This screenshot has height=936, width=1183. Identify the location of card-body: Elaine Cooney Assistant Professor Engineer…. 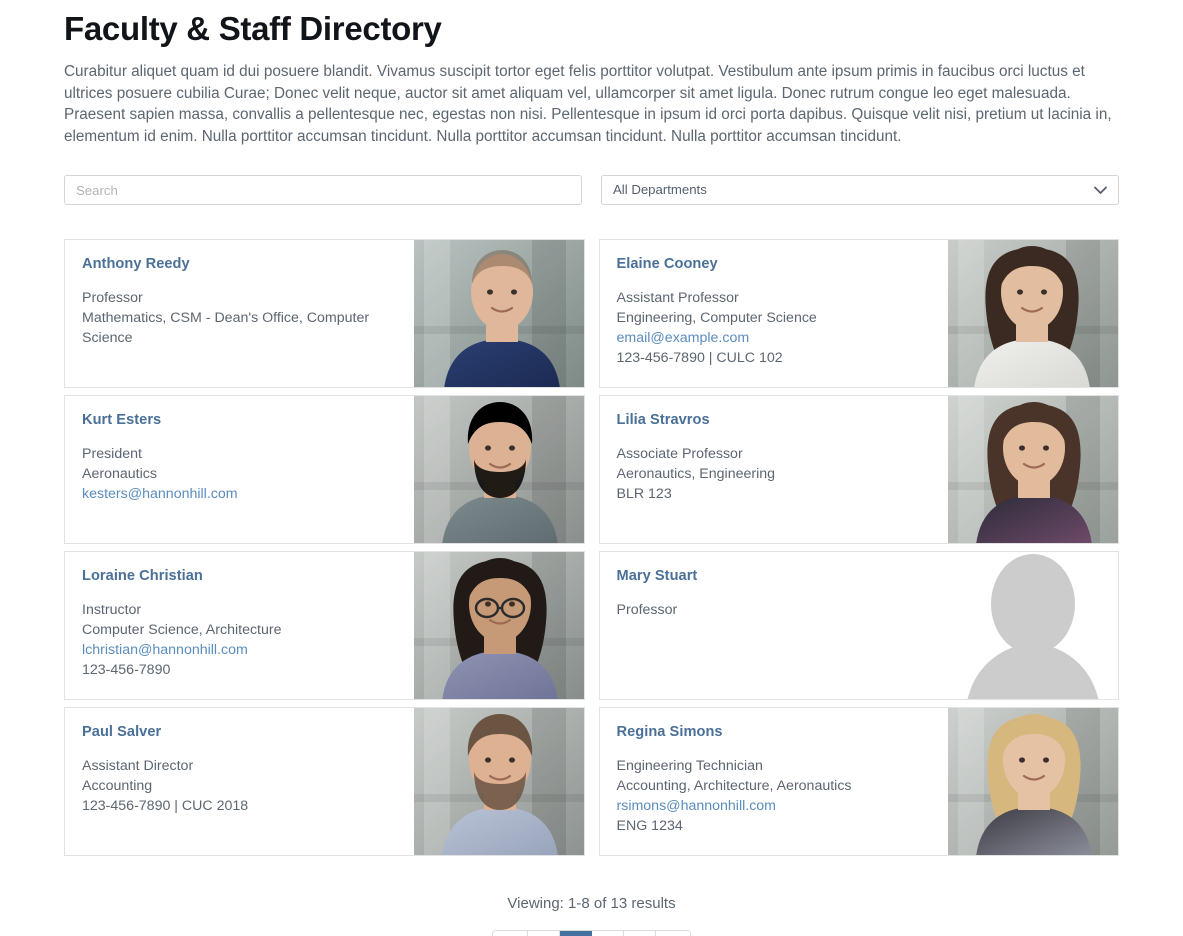
(774, 313).